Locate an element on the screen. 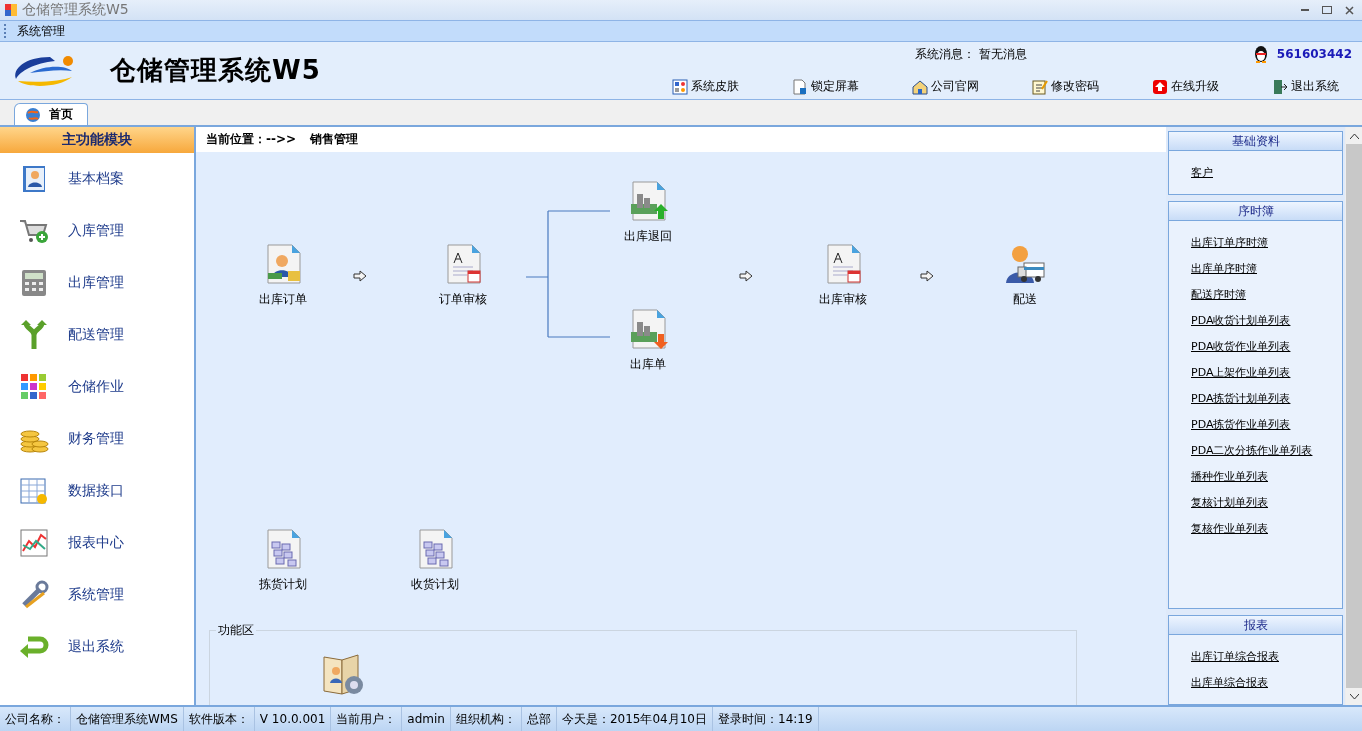 The image size is (1362, 731). restore-icon is located at coordinates (1327, 10).